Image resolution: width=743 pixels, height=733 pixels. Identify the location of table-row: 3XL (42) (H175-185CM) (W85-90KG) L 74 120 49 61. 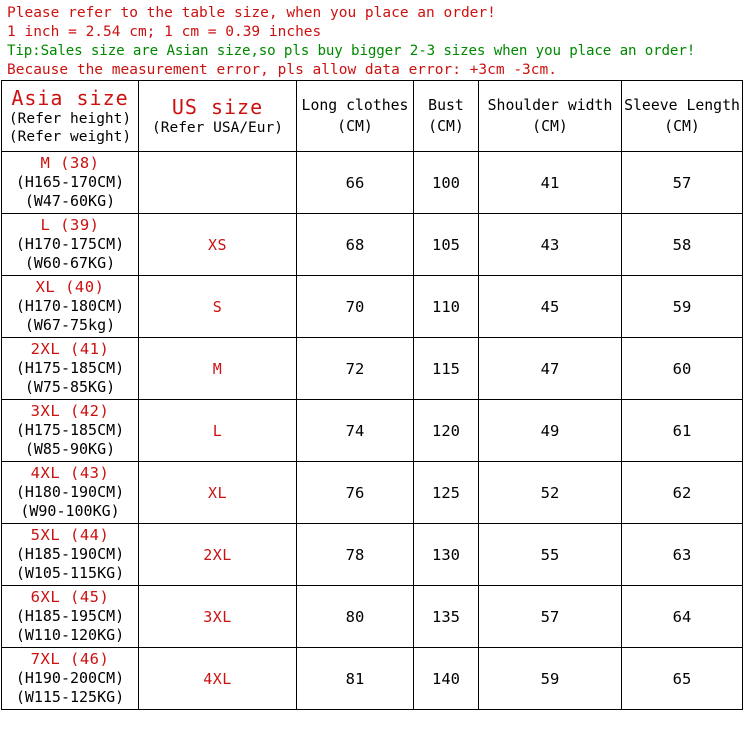
(372, 430).